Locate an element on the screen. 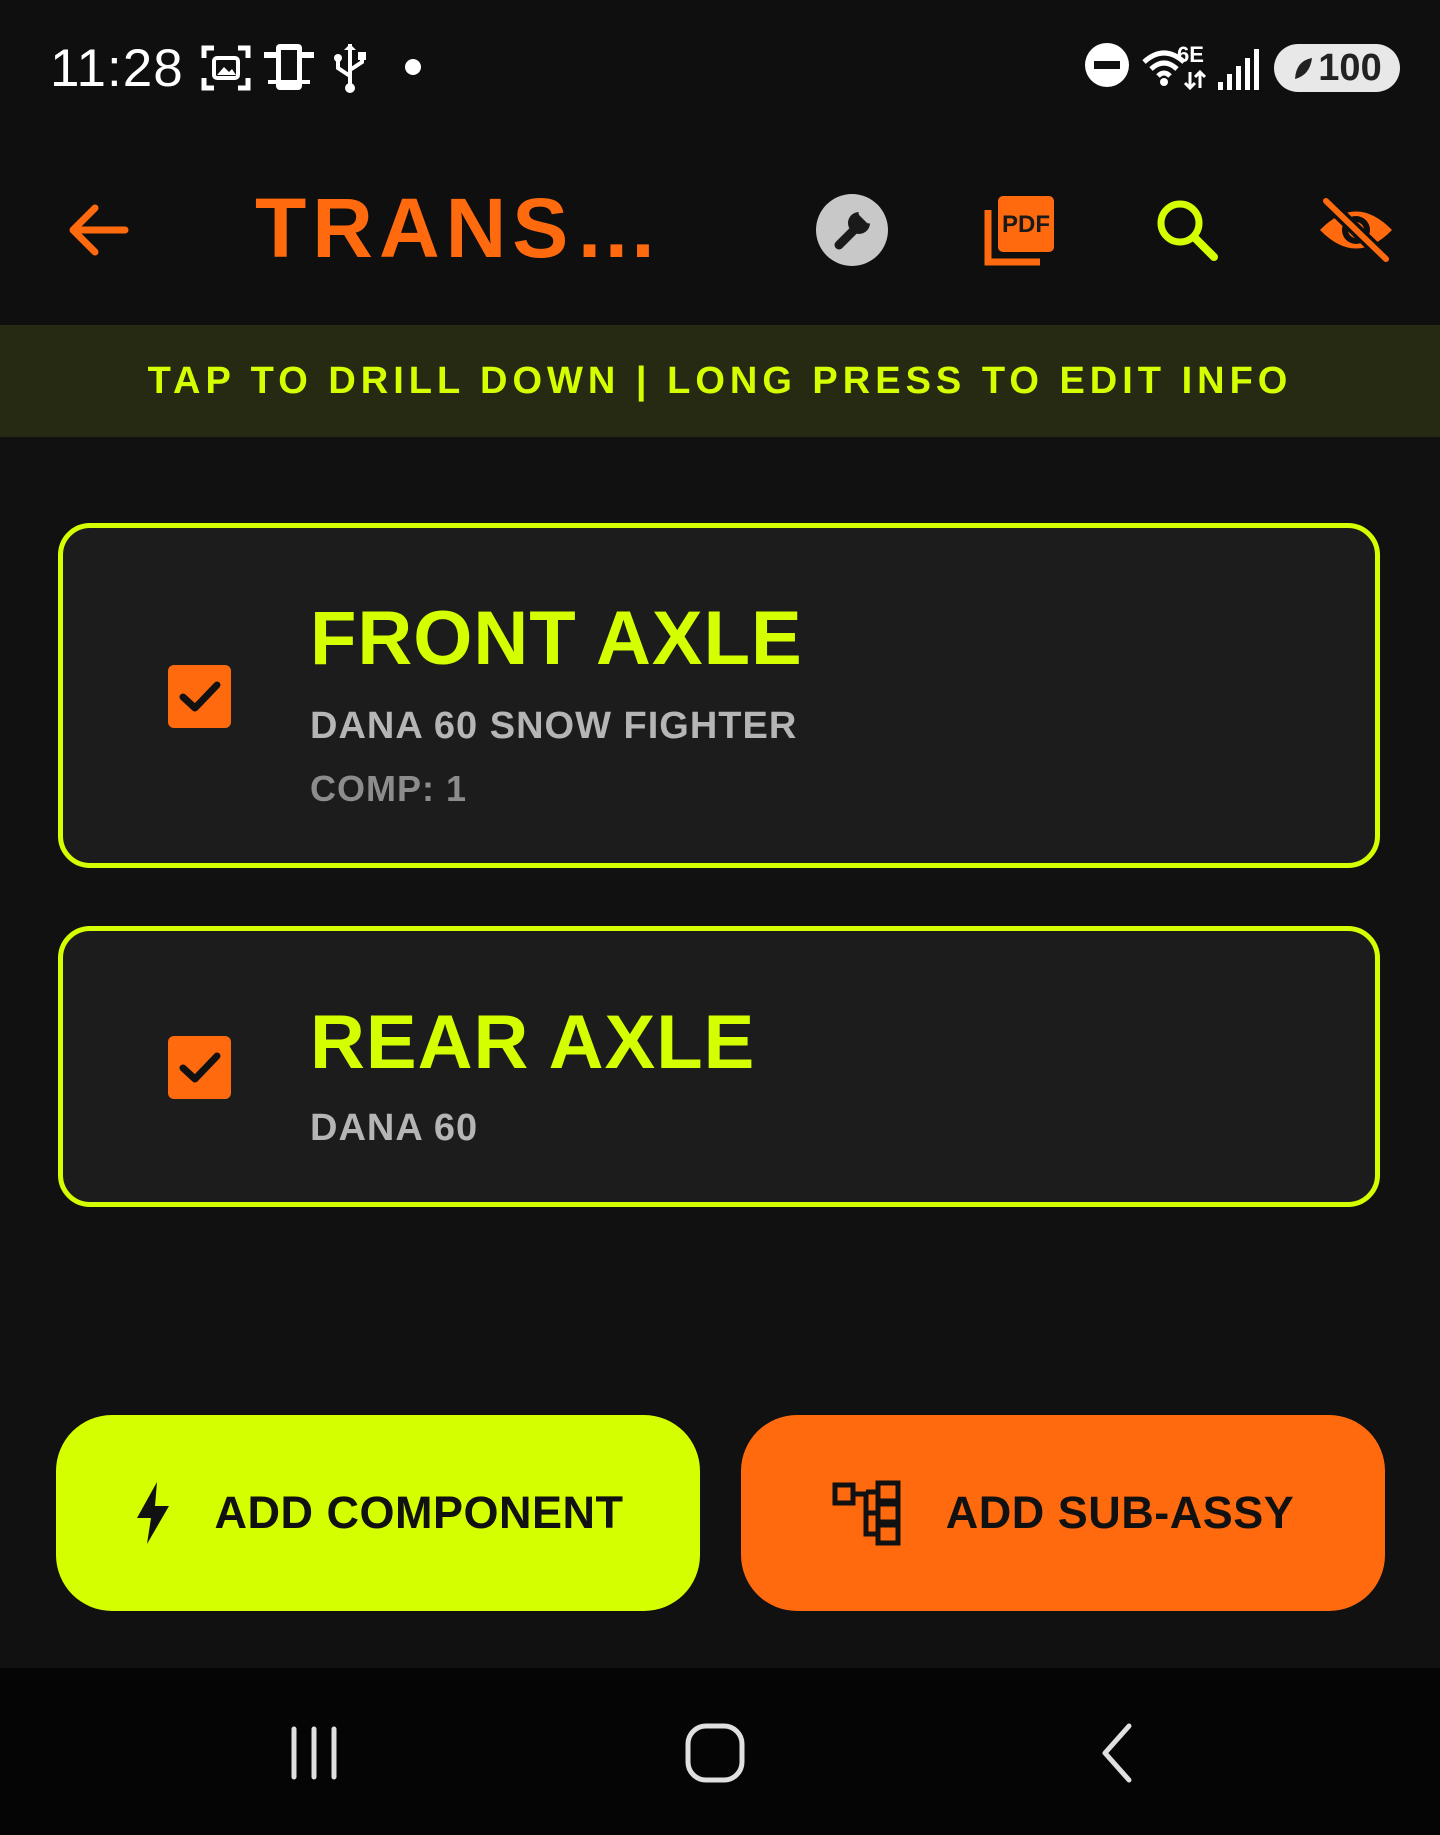 The width and height of the screenshot is (1440, 1835). back-button is located at coordinates (98, 230).